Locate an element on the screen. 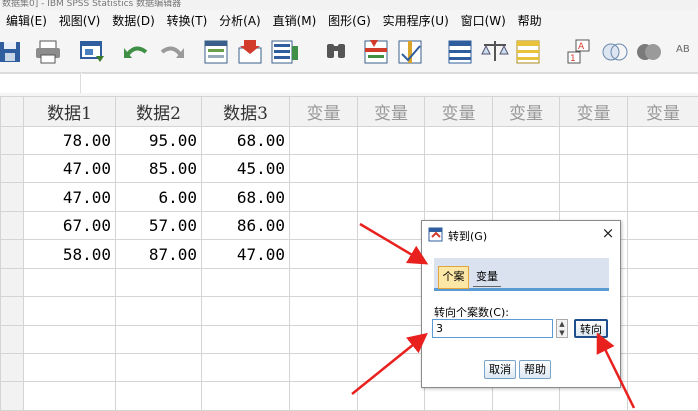  redo-icon is located at coordinates (173, 52).